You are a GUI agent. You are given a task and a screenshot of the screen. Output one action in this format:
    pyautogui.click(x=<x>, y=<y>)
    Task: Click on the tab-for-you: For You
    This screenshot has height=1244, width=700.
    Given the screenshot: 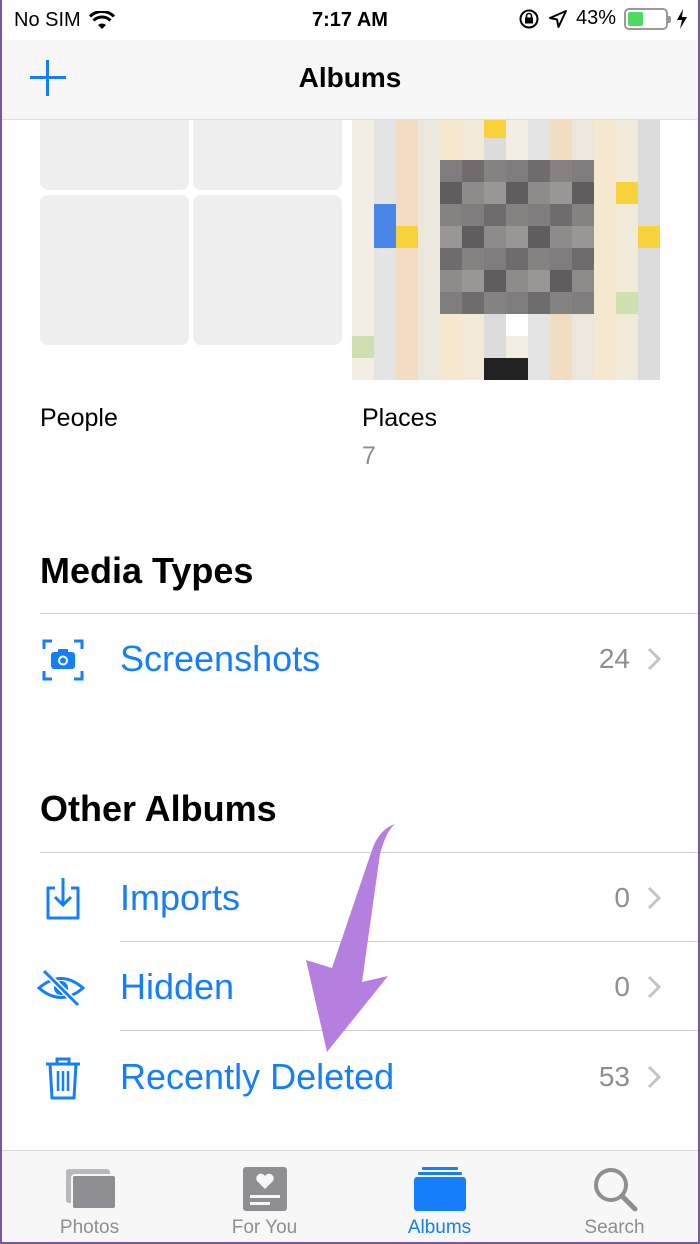 What is the action you would take?
    pyautogui.click(x=264, y=1196)
    